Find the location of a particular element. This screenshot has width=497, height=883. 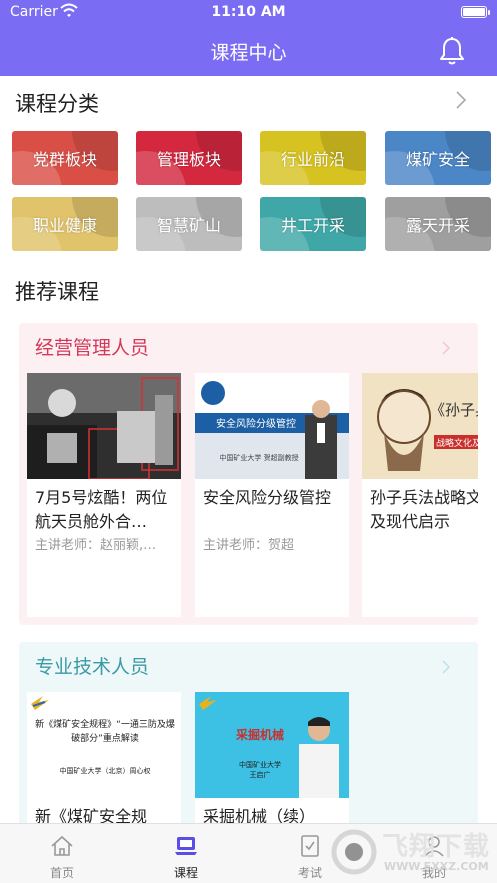

course-teacher: 主讲老师：贺超 is located at coordinates (249, 545).